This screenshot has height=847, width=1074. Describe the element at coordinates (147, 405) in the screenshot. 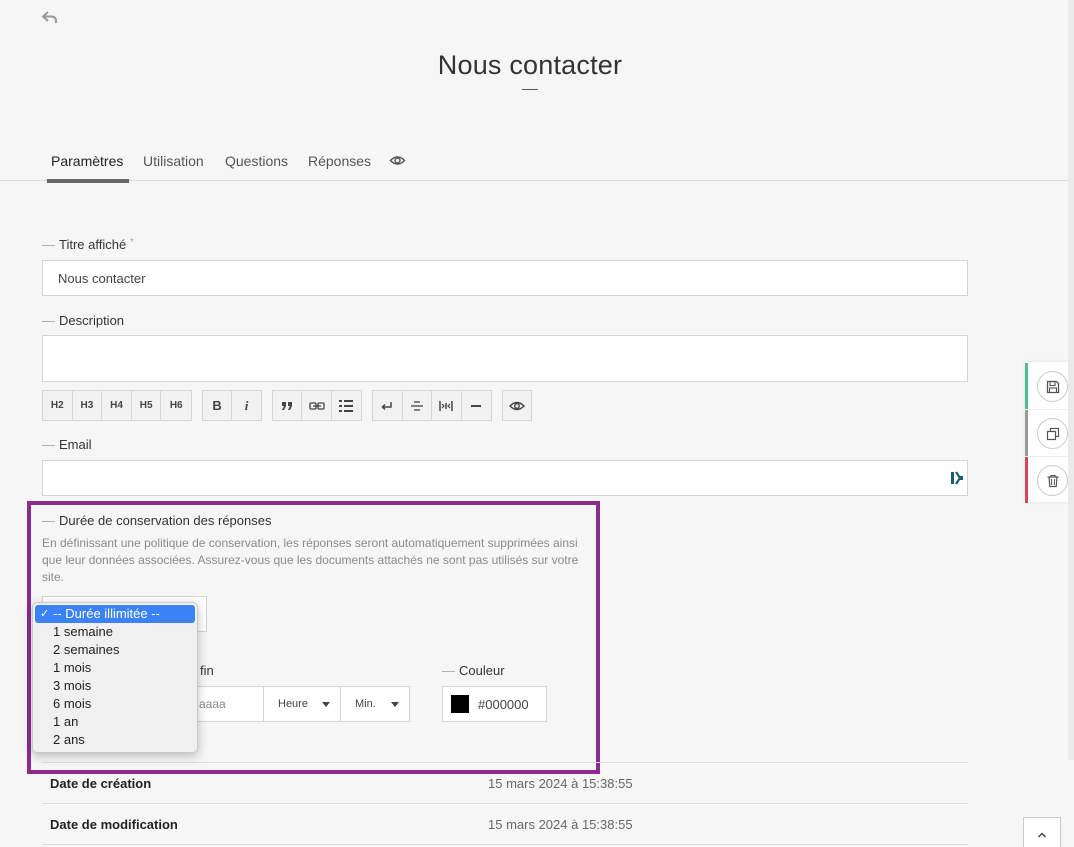

I see `h5-button: H5` at that location.